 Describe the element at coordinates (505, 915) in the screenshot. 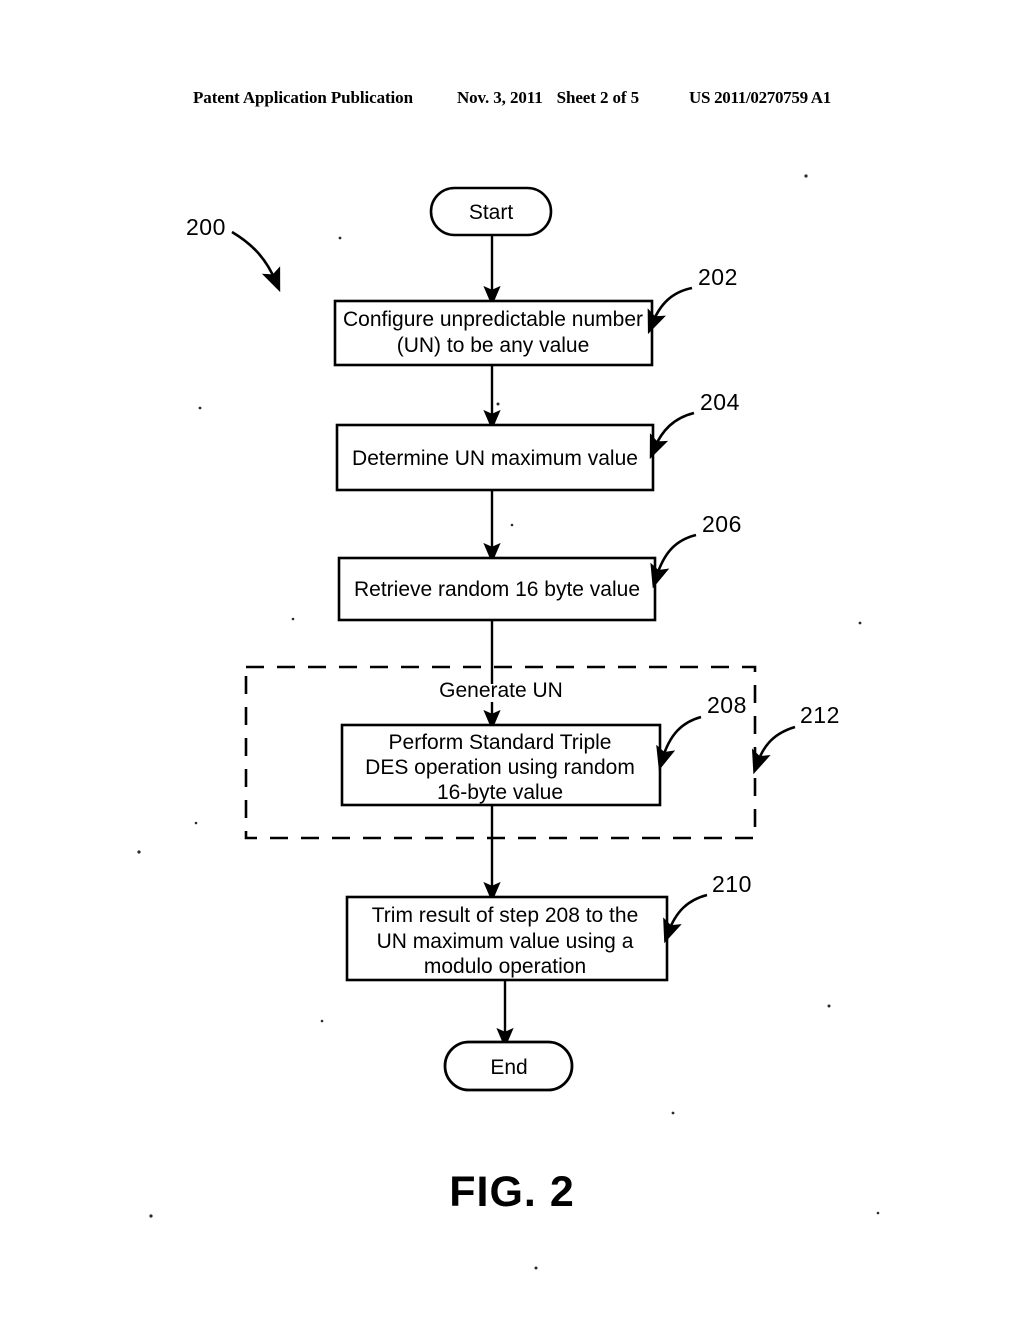

I see `step-210-line1: Trim result of step 208 to the` at that location.